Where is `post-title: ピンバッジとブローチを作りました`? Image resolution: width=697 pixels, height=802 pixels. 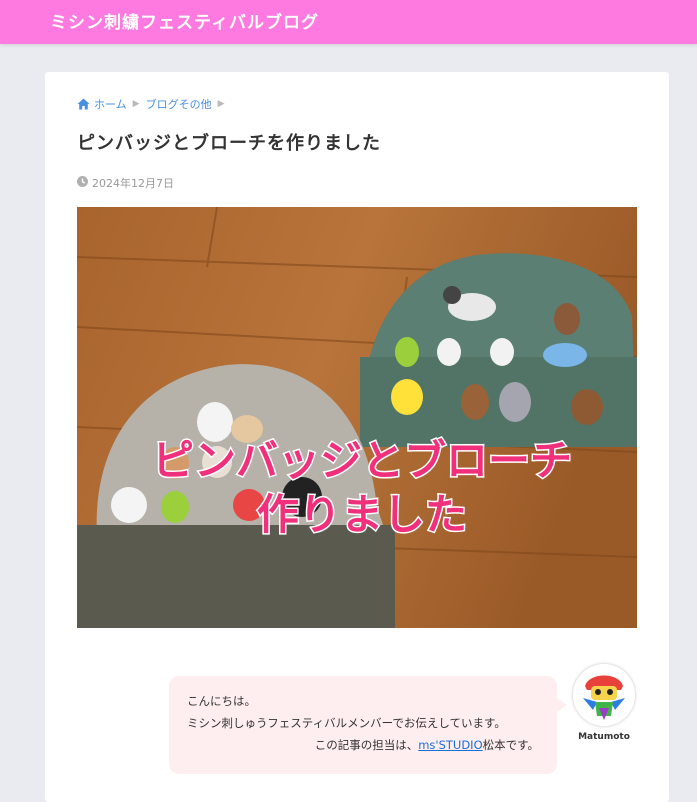
post-title: ピンバッジとブローチを作りました is located at coordinates (229, 143).